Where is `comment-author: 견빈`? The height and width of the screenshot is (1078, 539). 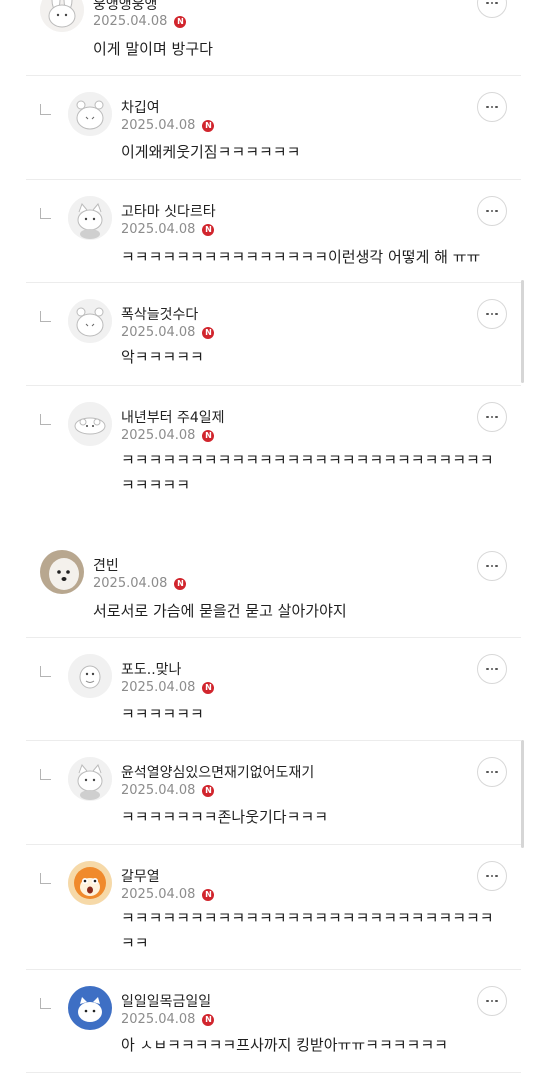
comment-author: 견빈 is located at coordinates (106, 565).